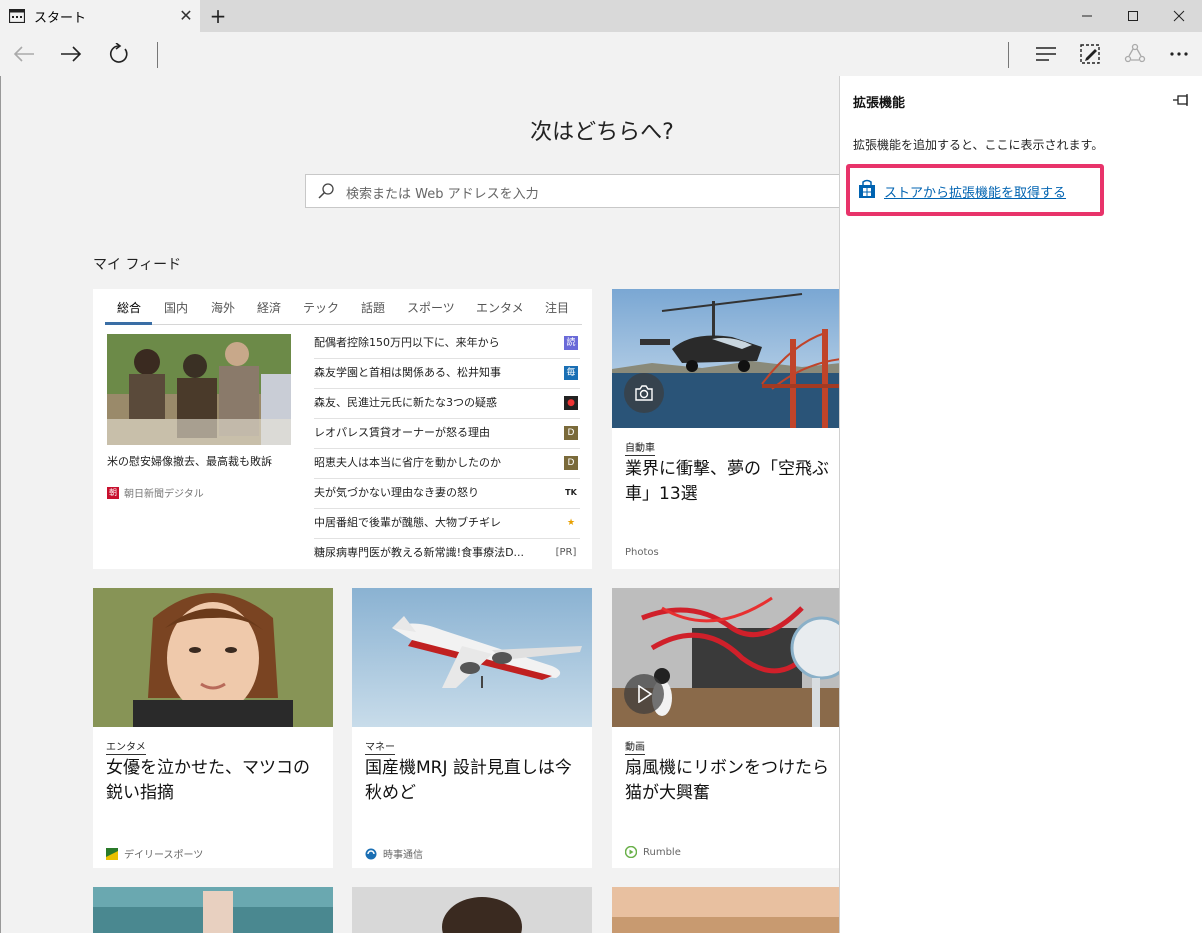 The image size is (1202, 933). I want to click on headline-text: レオパレス賃貸オーナーが怒る理由, so click(402, 432).